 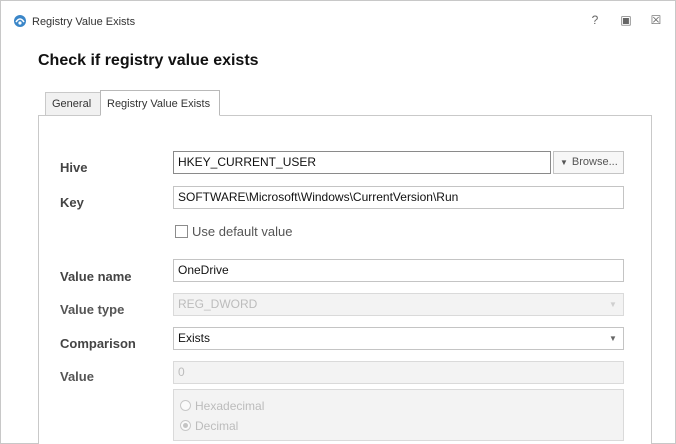 I want to click on radix-group: Hexadecimal Decimal, so click(x=398, y=415).